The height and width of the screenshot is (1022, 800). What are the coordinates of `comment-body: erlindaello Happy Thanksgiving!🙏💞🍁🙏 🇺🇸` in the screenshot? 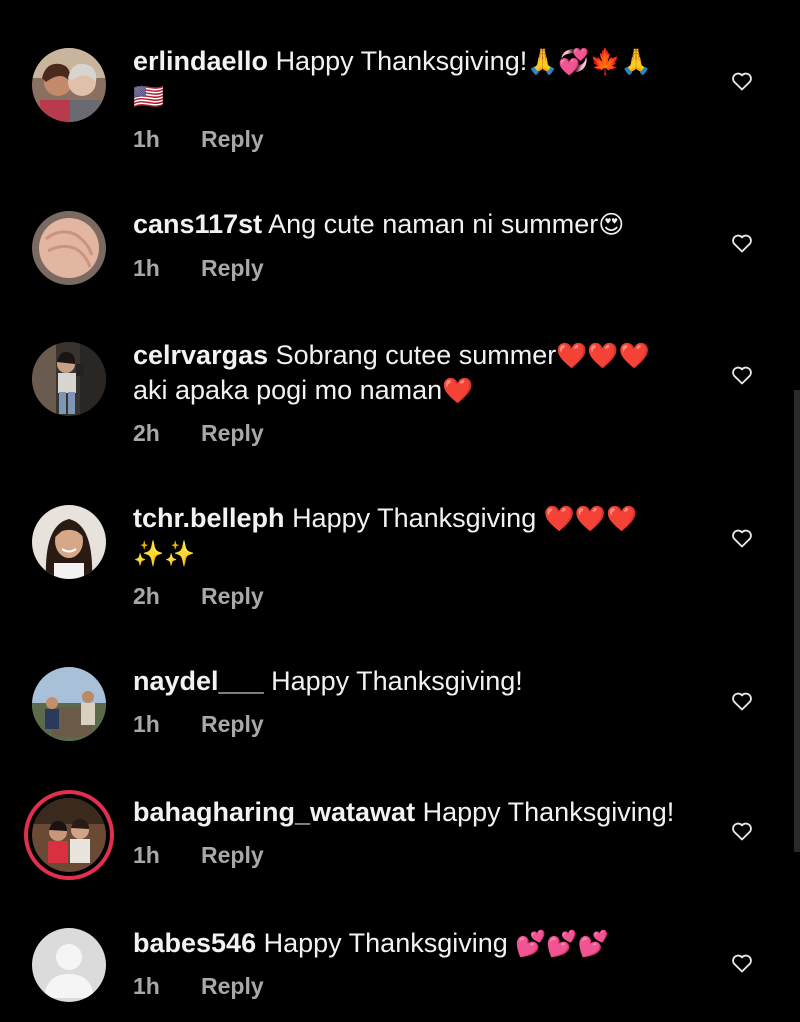 It's located at (418, 79).